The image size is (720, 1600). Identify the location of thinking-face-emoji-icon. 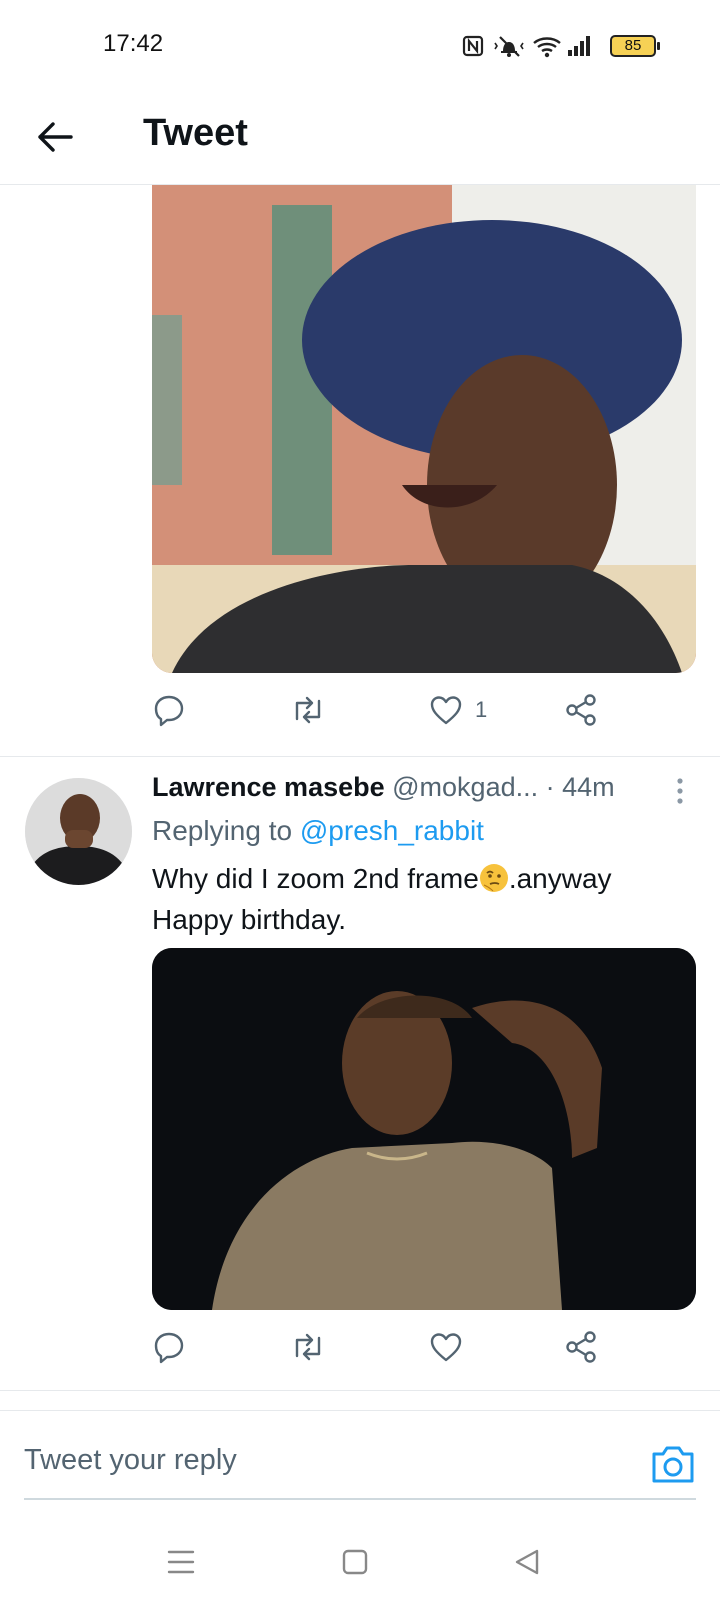
(493, 878).